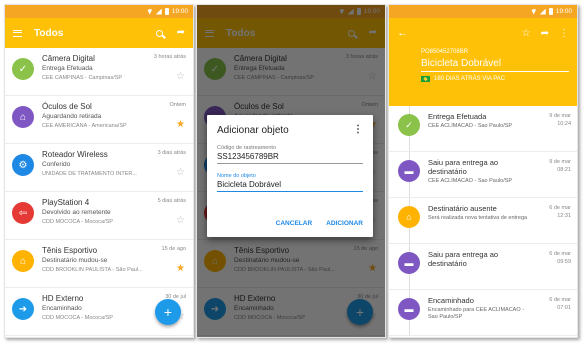 This screenshot has height=346, width=585. What do you see at coordinates (77, 318) in the screenshot?
I see `item-location: CDD MOCOCA - Mococa/SP` at bounding box center [77, 318].